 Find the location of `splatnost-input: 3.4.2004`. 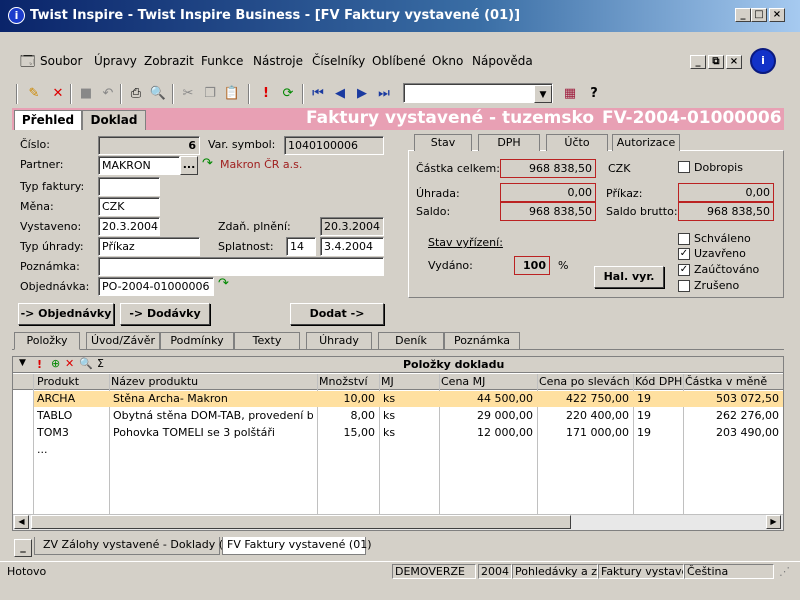

splatnost-input: 3.4.2004 is located at coordinates (352, 246).